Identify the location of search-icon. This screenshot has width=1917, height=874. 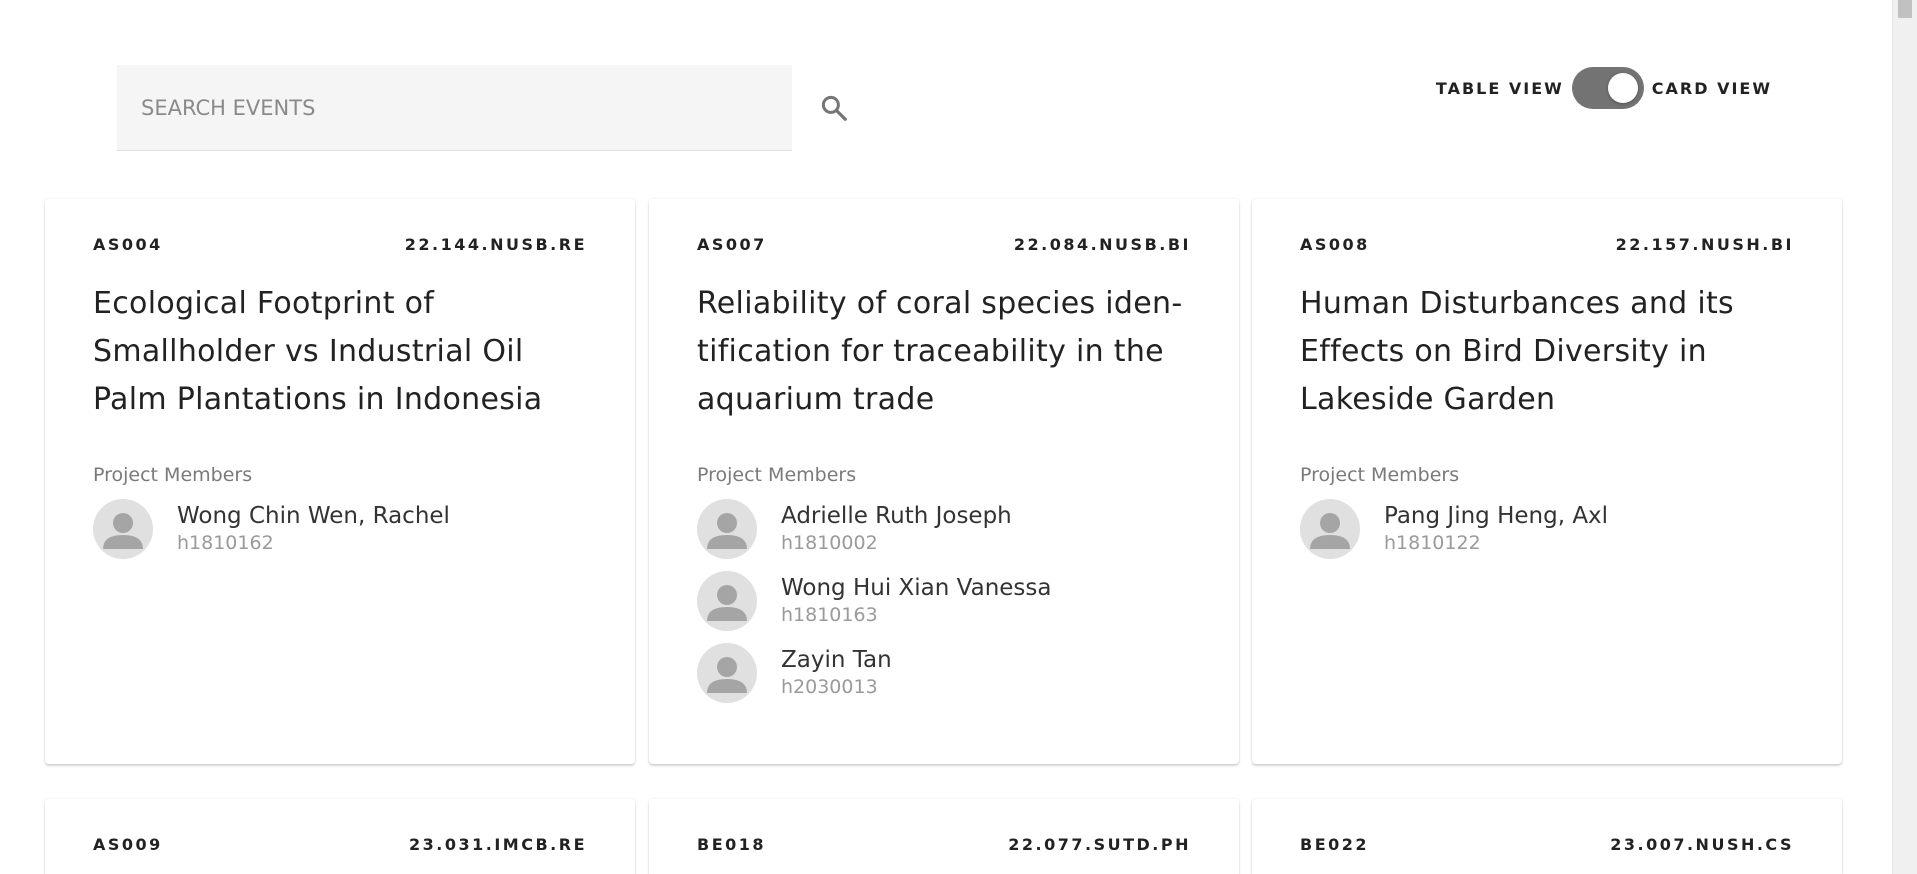
(834, 108).